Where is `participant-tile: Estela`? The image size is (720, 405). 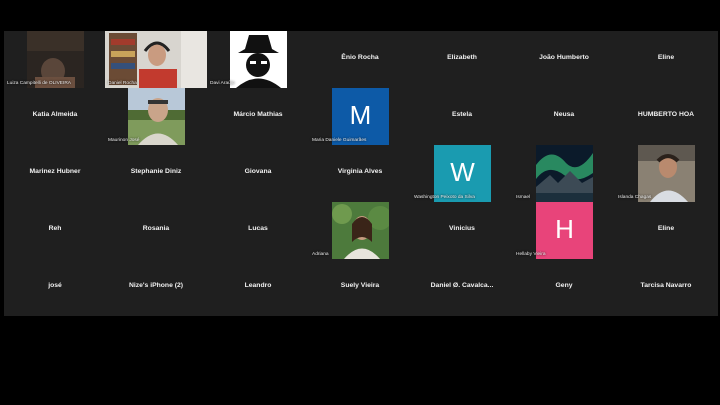 participant-tile: Estela is located at coordinates (462, 116).